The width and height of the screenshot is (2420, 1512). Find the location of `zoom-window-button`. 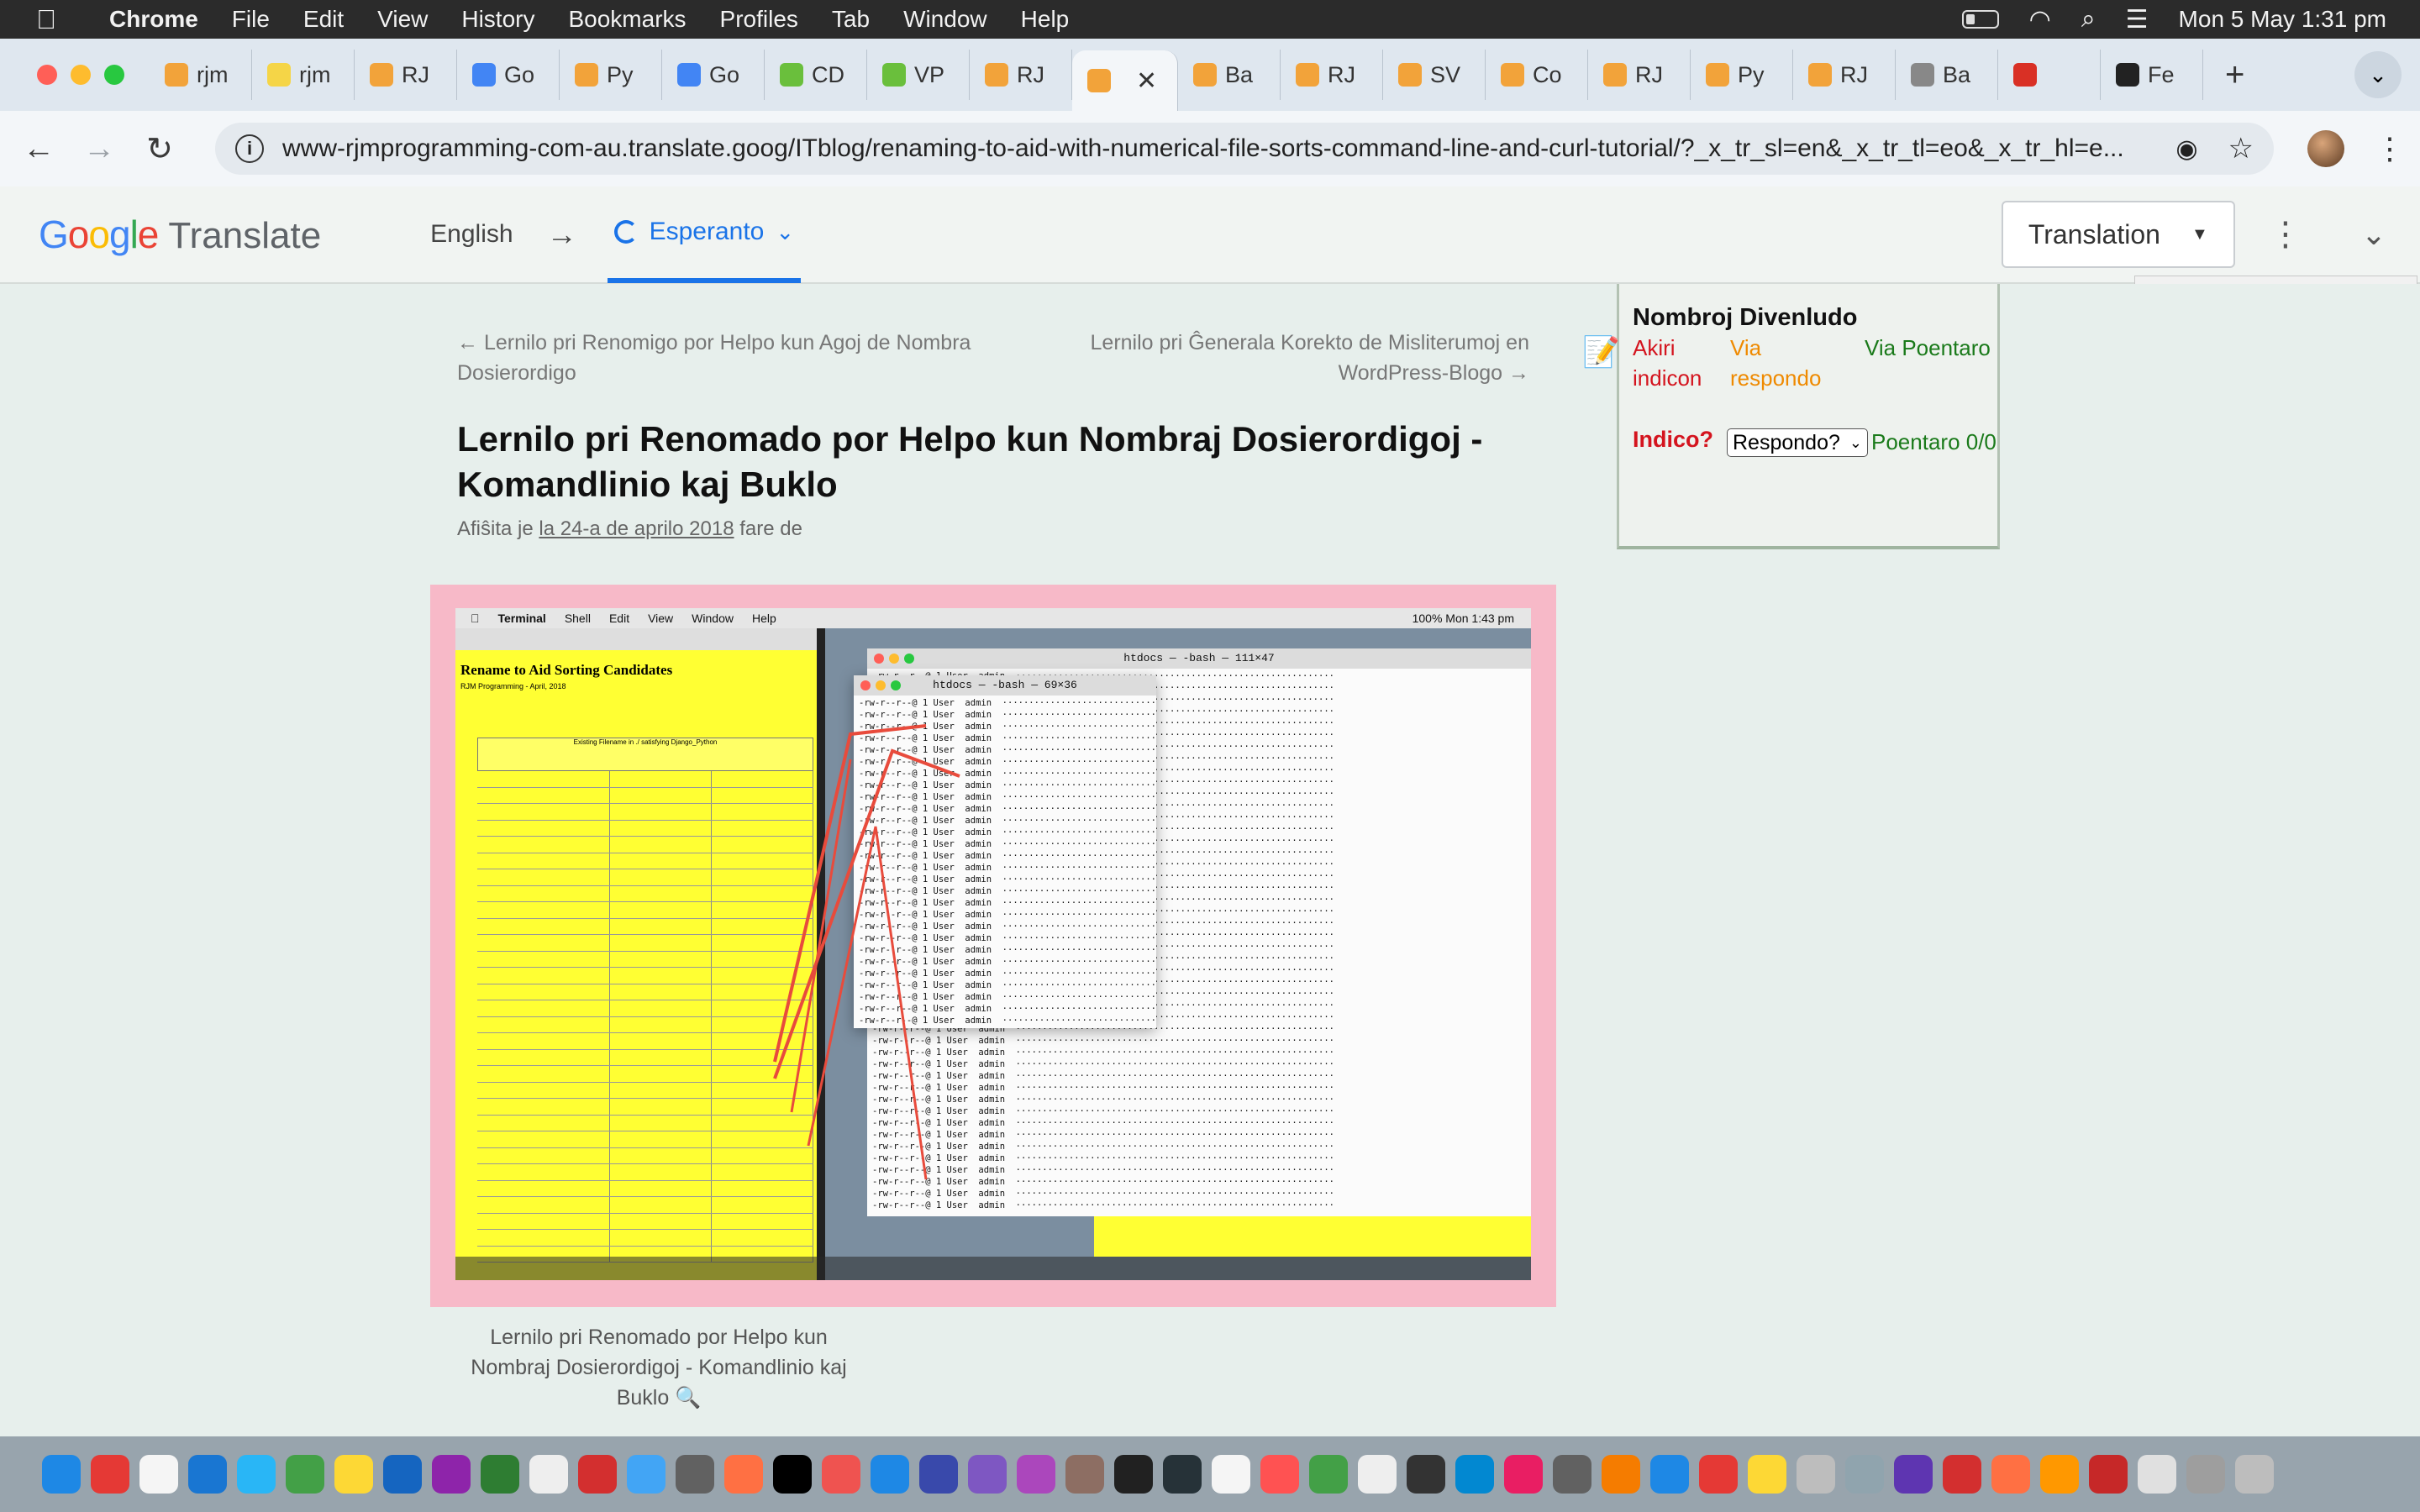

zoom-window-button is located at coordinates (114, 75).